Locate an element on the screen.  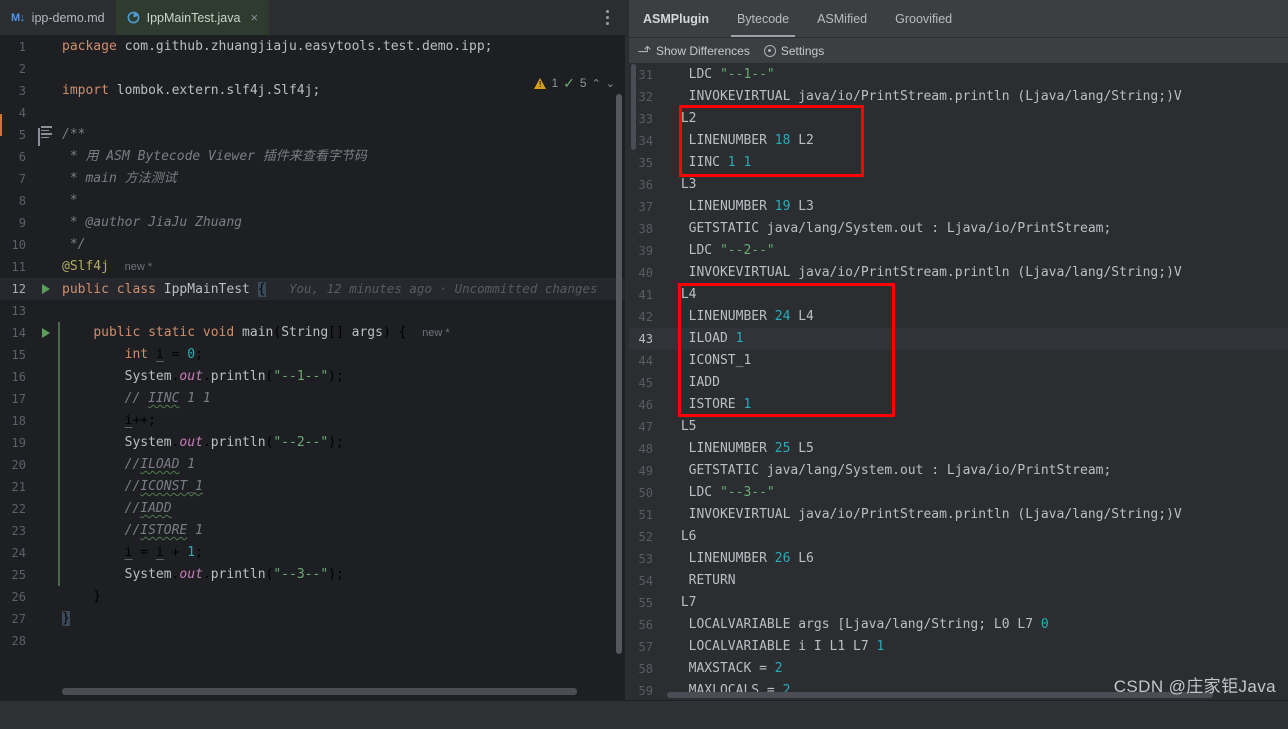
bytecode-line-number: 59 is located at coordinates (645, 691).